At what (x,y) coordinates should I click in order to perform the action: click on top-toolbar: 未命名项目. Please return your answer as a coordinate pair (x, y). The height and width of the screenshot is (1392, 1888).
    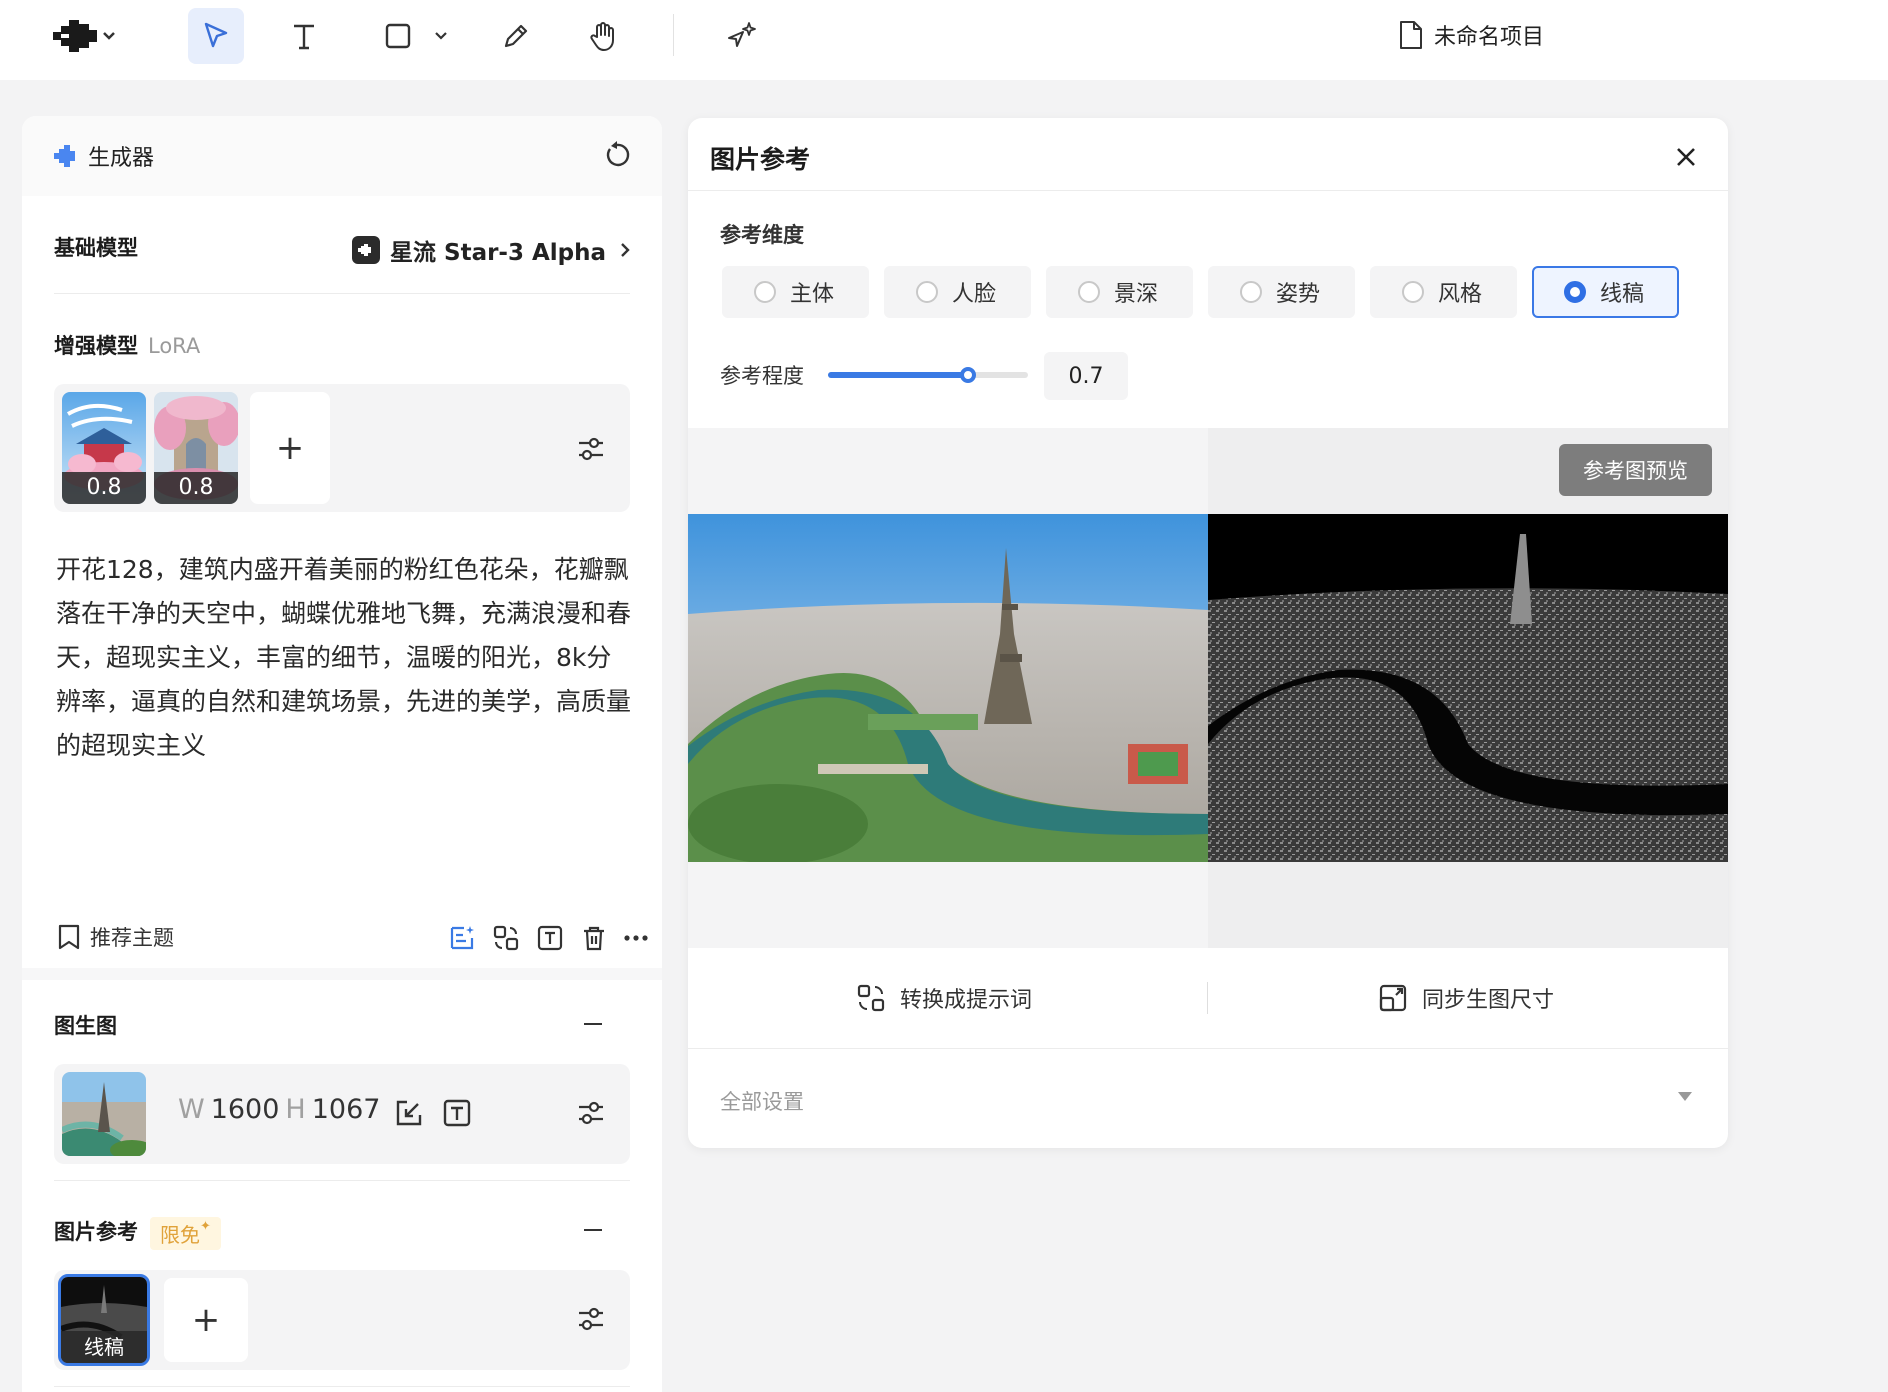
    Looking at the image, I should click on (944, 40).